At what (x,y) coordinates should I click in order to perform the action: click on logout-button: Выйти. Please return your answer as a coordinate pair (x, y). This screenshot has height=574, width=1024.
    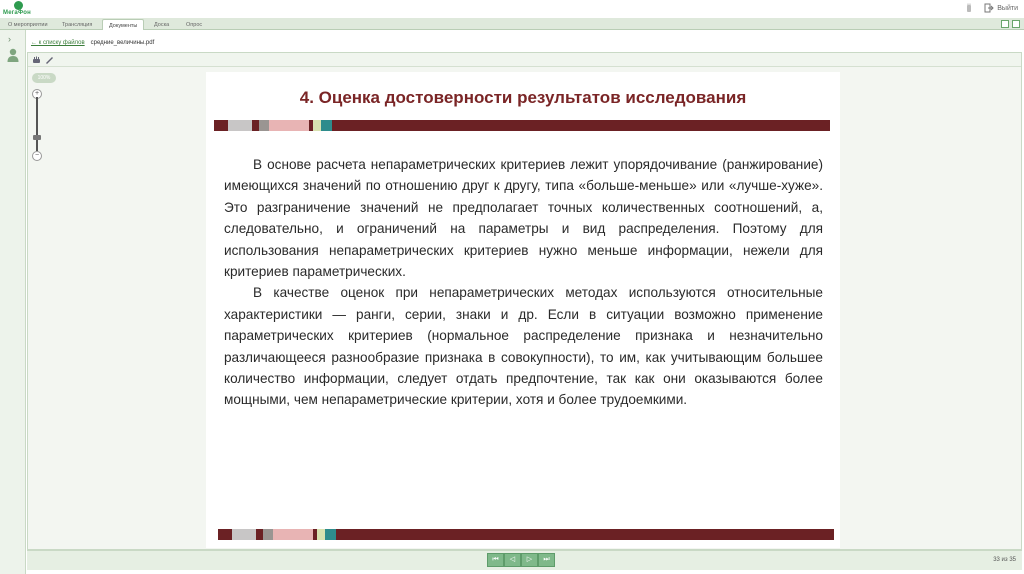
    Looking at the image, I should click on (1001, 8).